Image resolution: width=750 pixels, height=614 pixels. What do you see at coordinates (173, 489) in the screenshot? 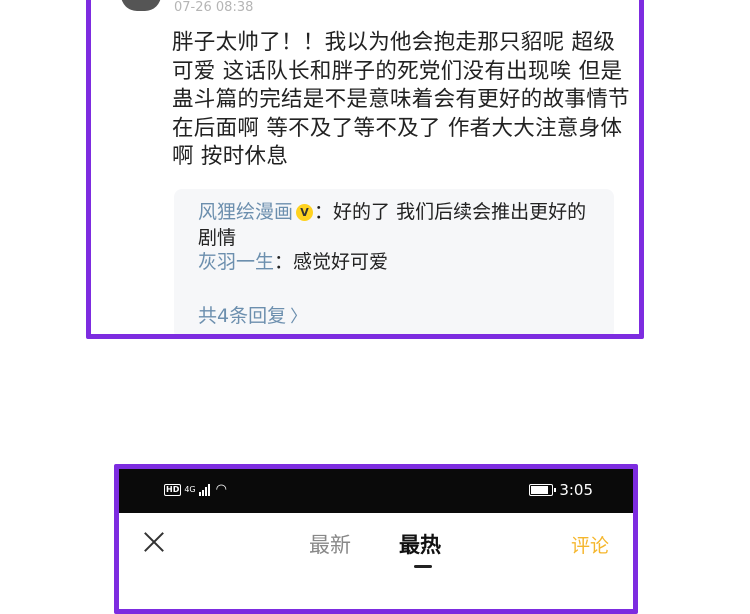
I see `hd-icon: HD` at bounding box center [173, 489].